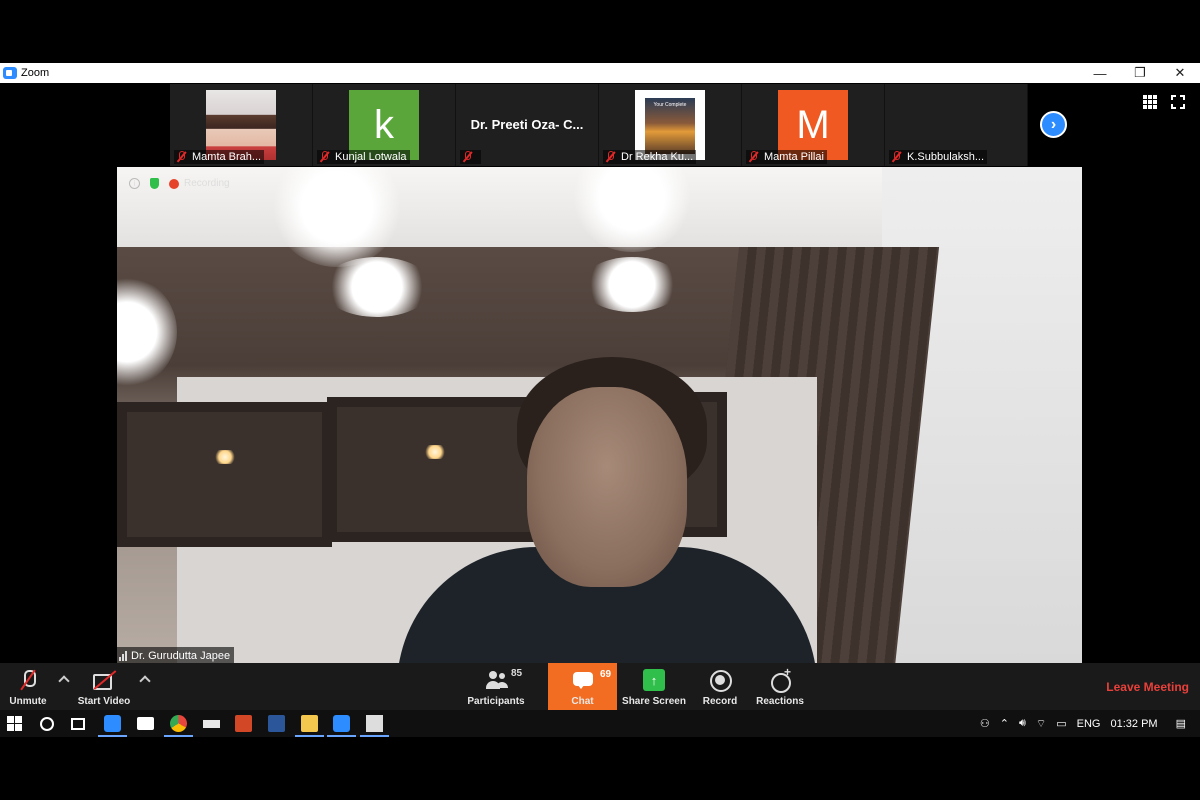 The height and width of the screenshot is (800, 1200). What do you see at coordinates (47, 724) in the screenshot?
I see `cortana-icon` at bounding box center [47, 724].